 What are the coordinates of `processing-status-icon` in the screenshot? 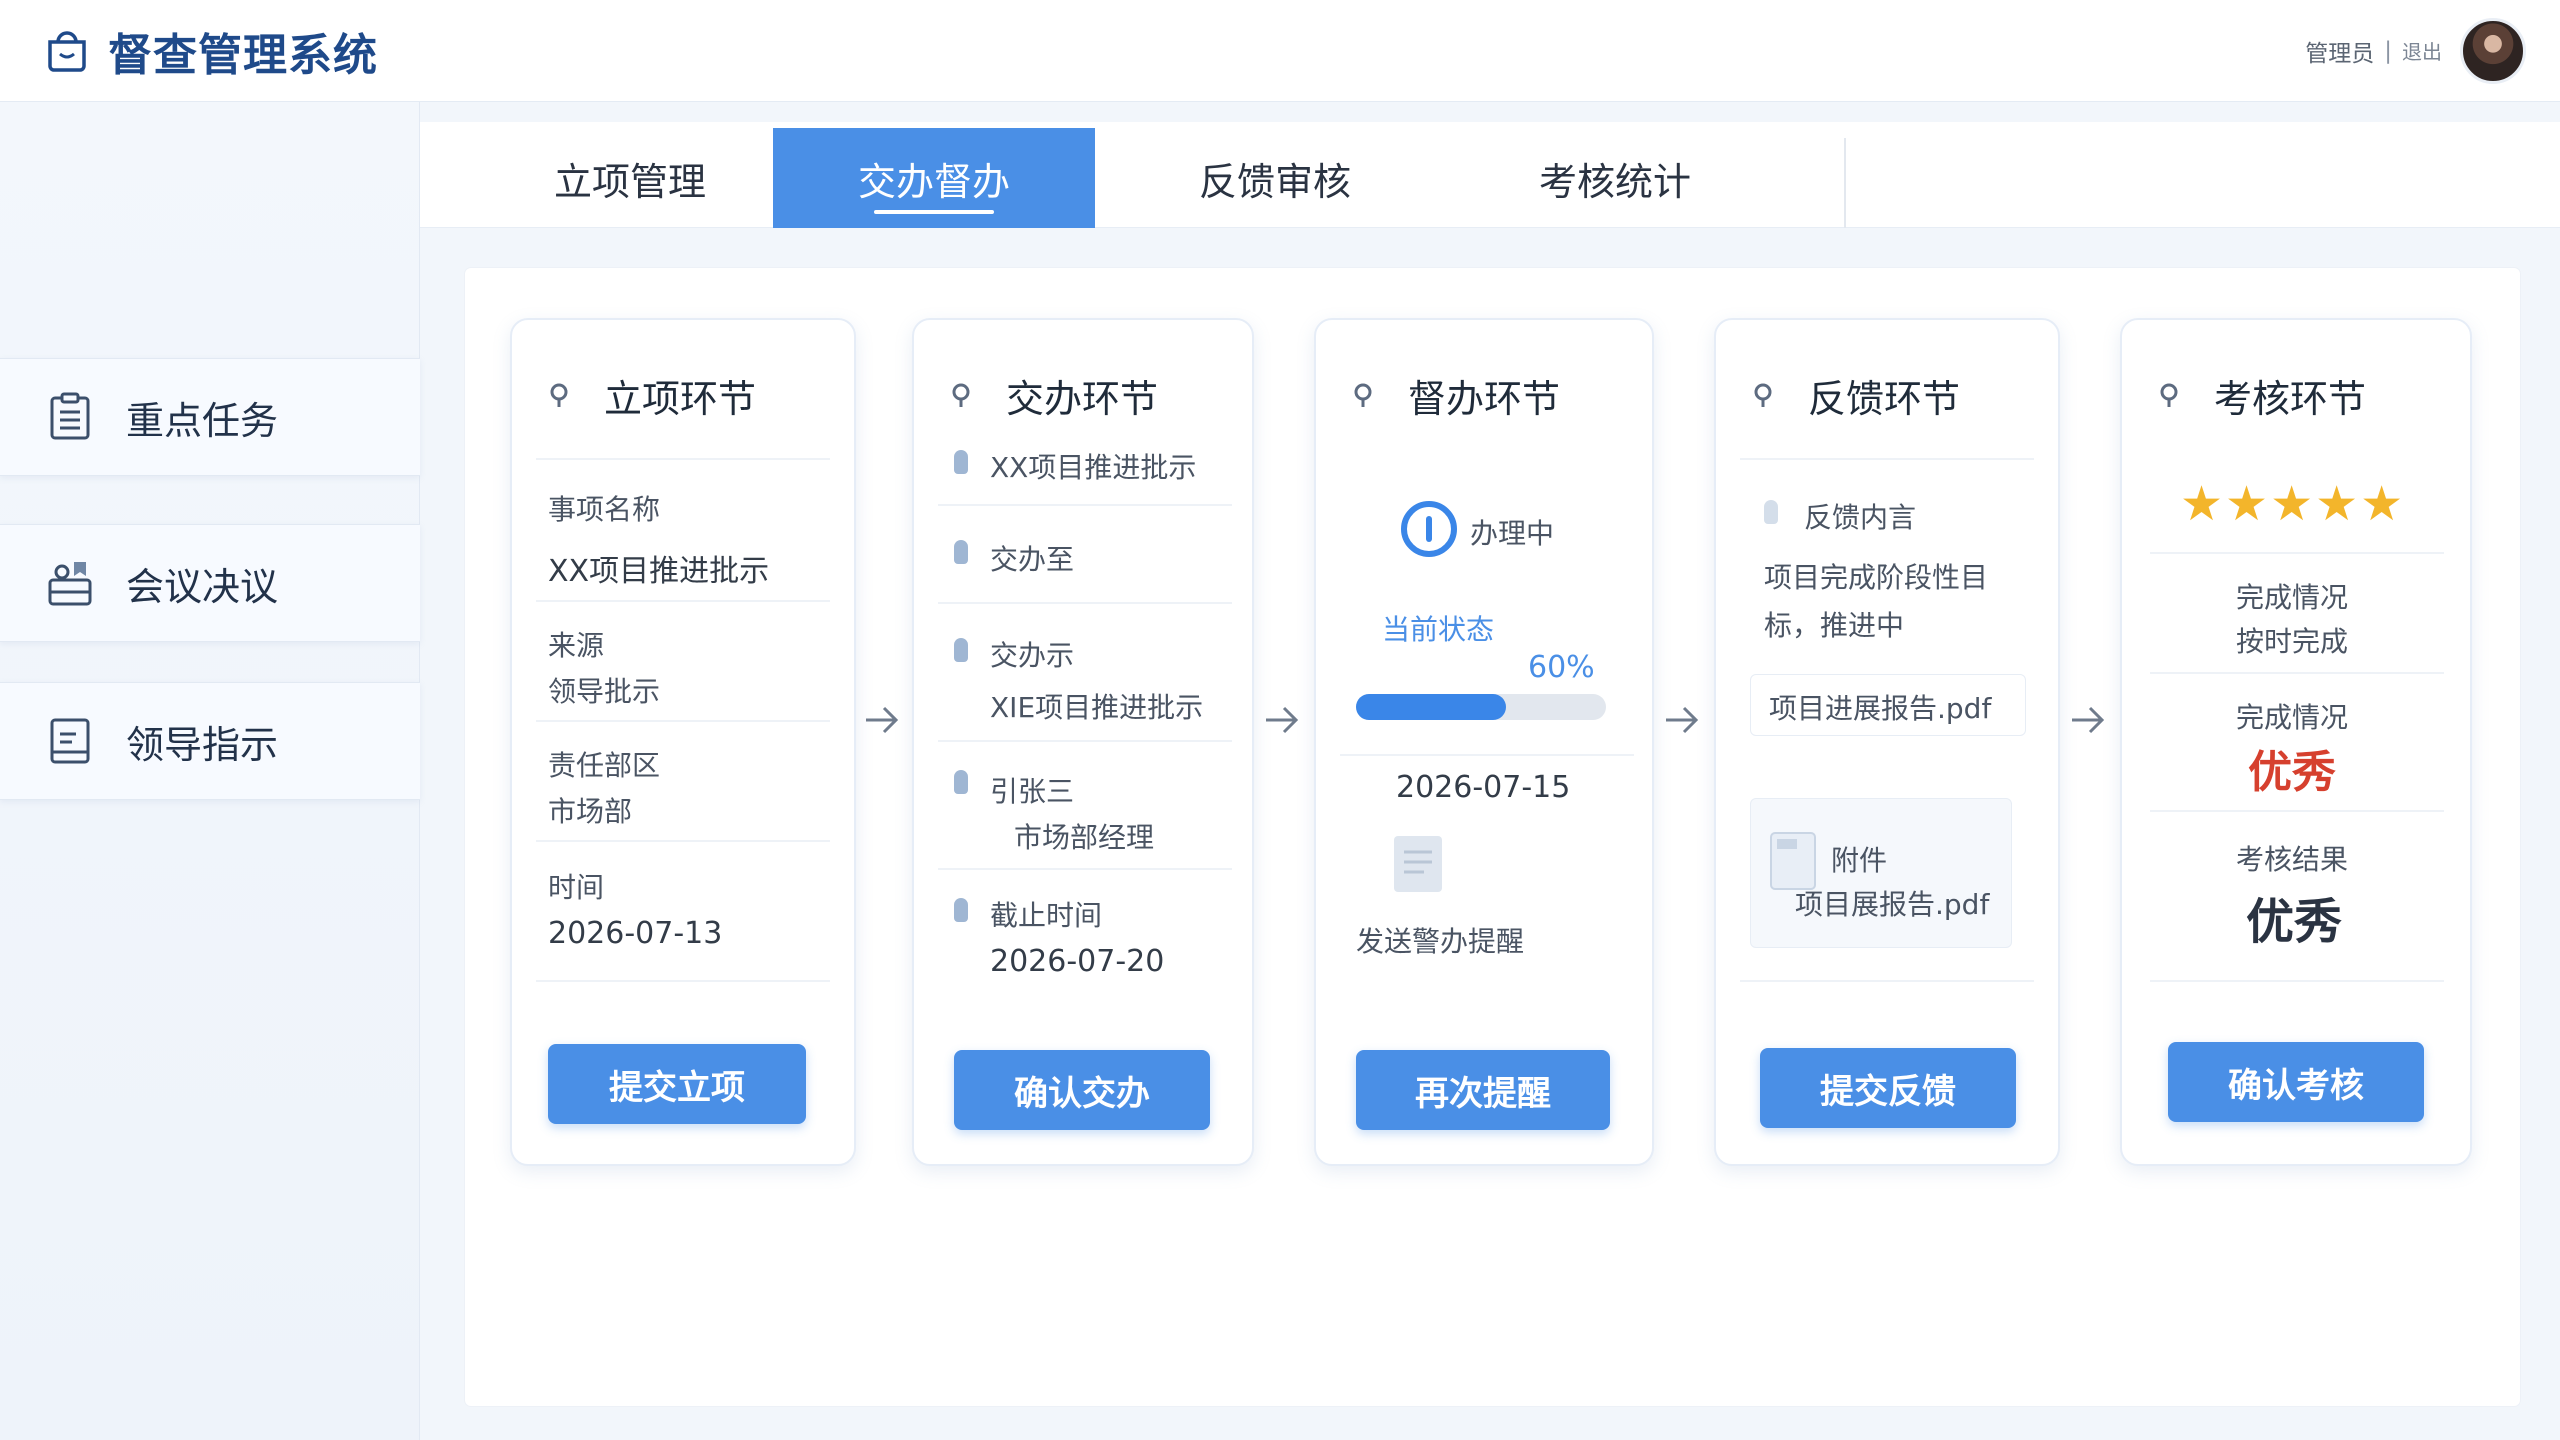 It's located at (1429, 529).